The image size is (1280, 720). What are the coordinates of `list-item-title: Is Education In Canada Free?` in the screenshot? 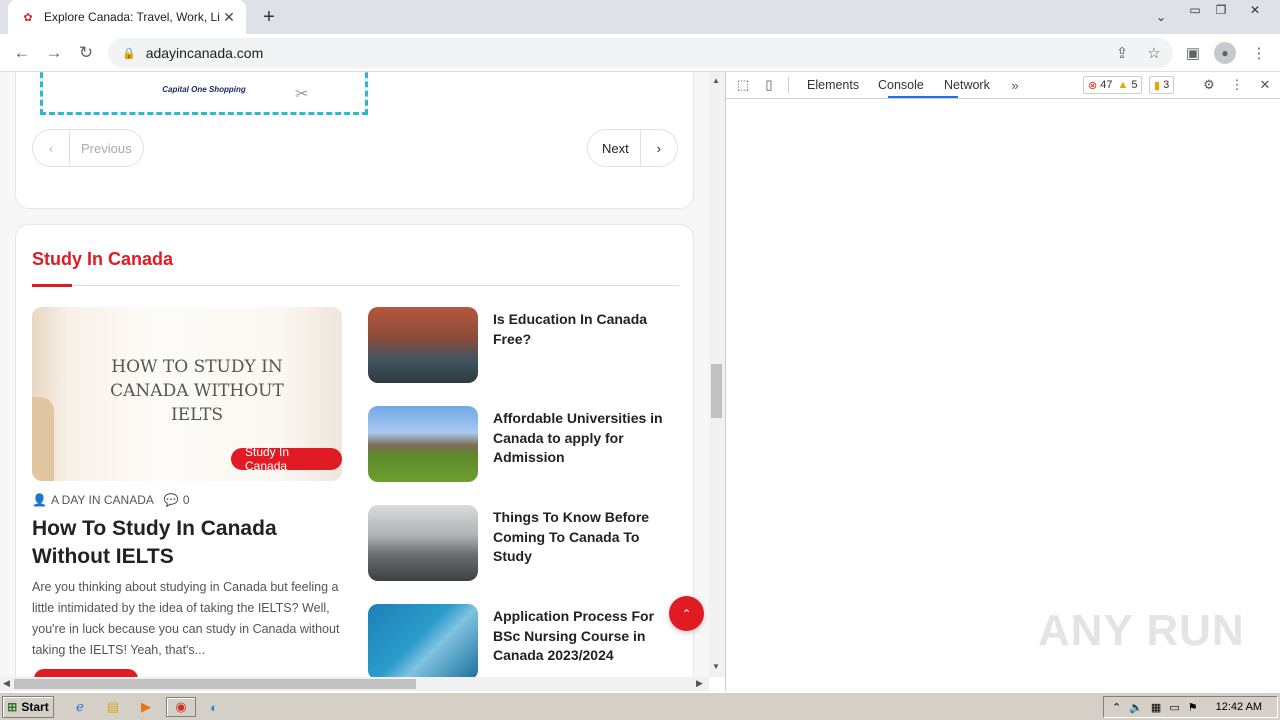 It's located at (585, 329).